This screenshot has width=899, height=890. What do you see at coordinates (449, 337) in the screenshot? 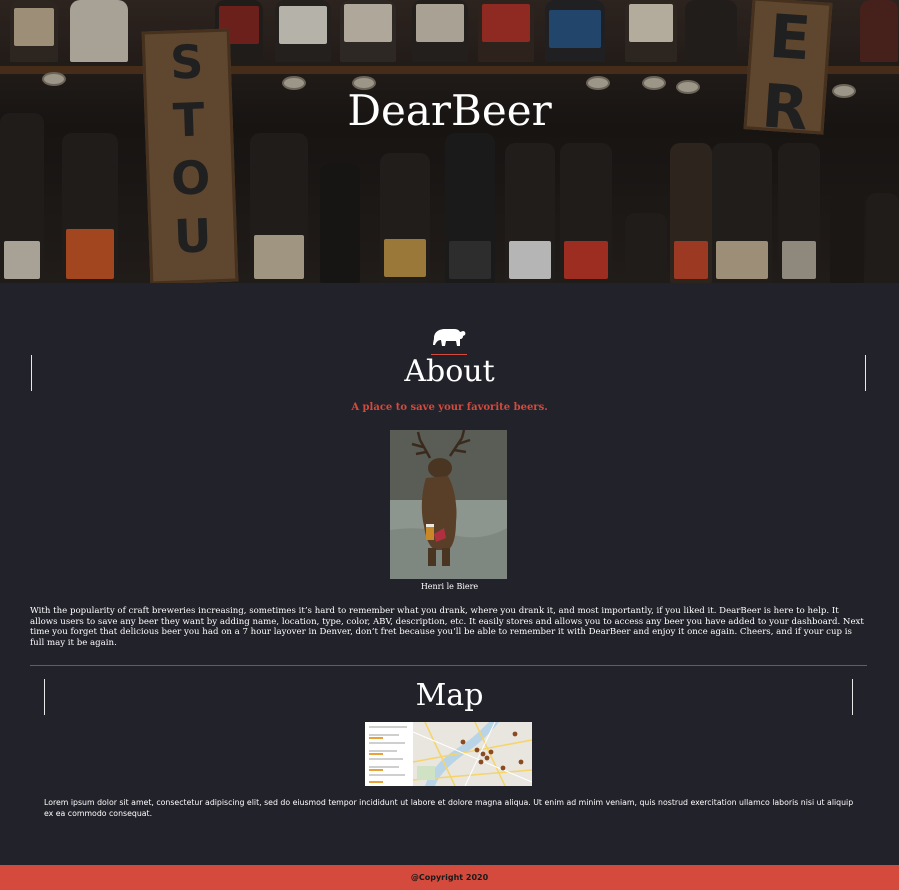
I see `bear-icon` at bounding box center [449, 337].